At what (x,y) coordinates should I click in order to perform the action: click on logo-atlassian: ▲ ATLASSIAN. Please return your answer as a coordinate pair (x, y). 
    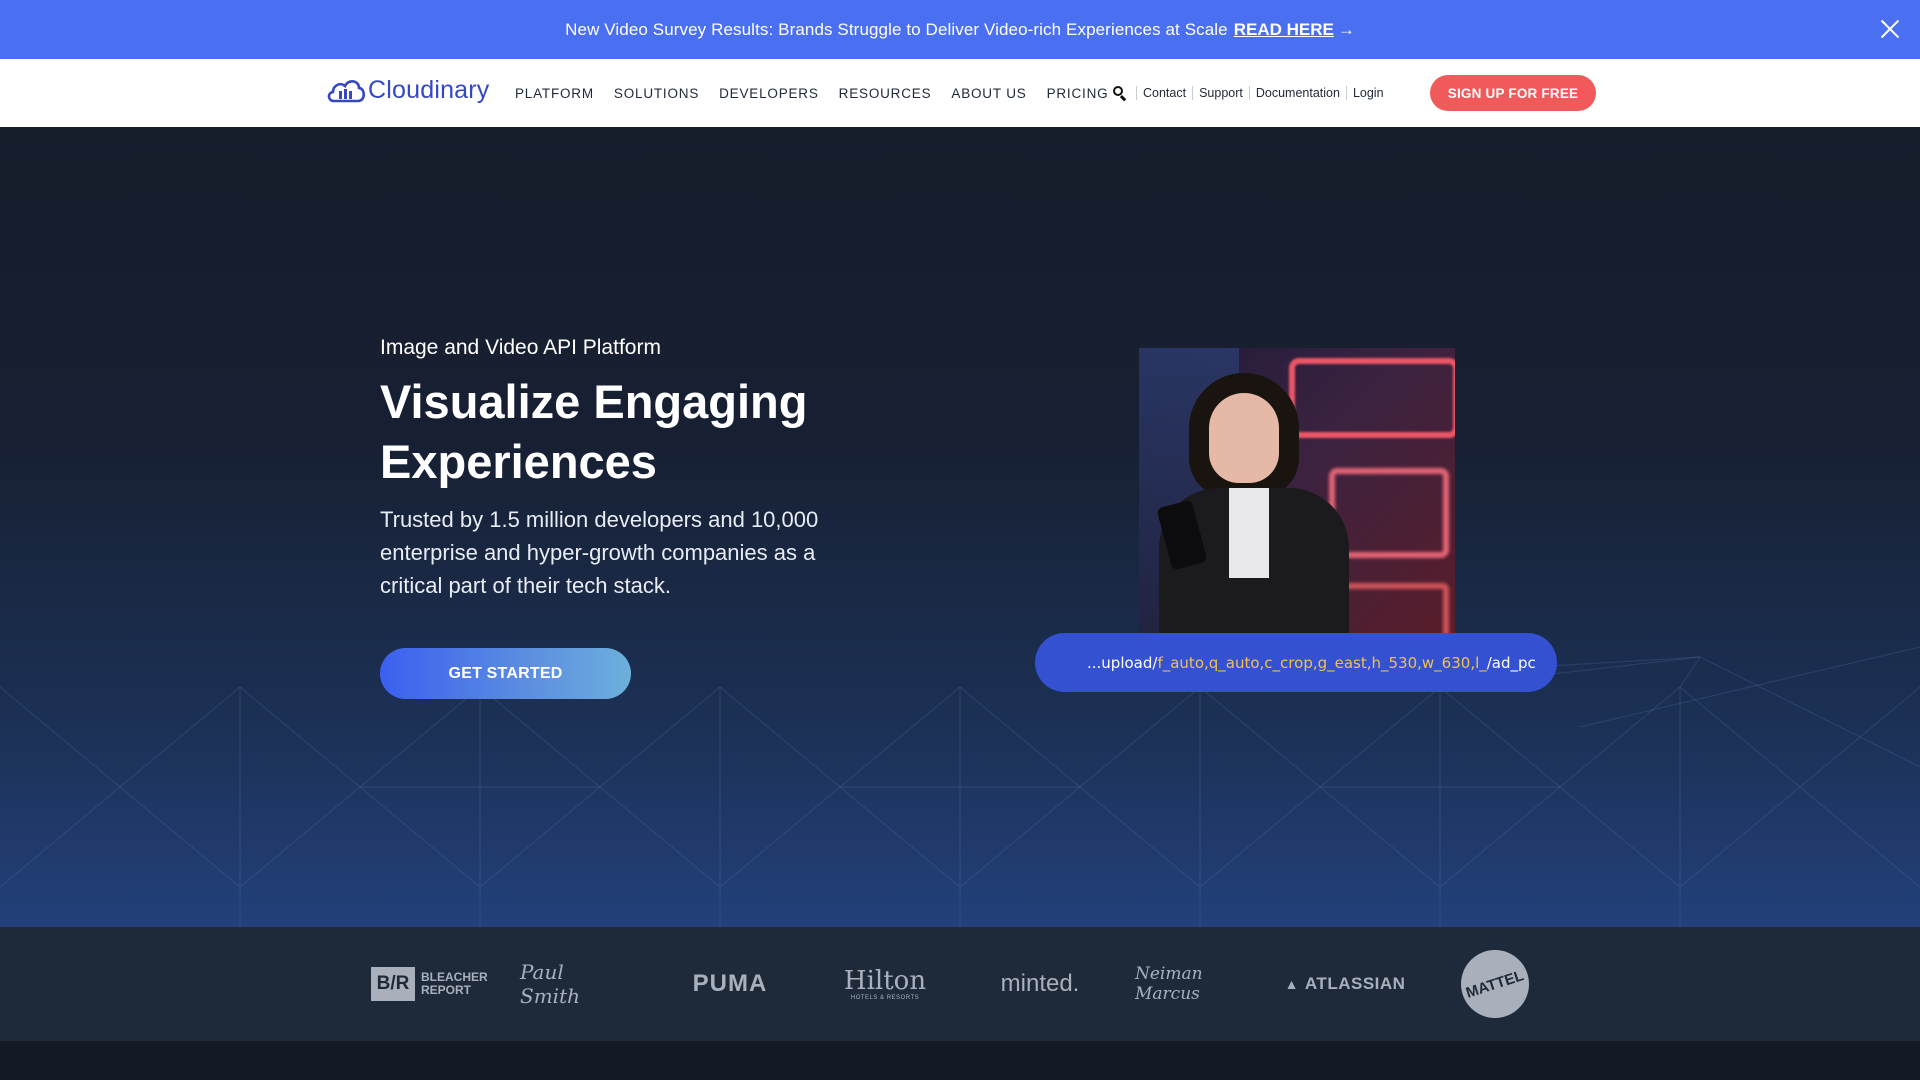
    Looking at the image, I should click on (1345, 984).